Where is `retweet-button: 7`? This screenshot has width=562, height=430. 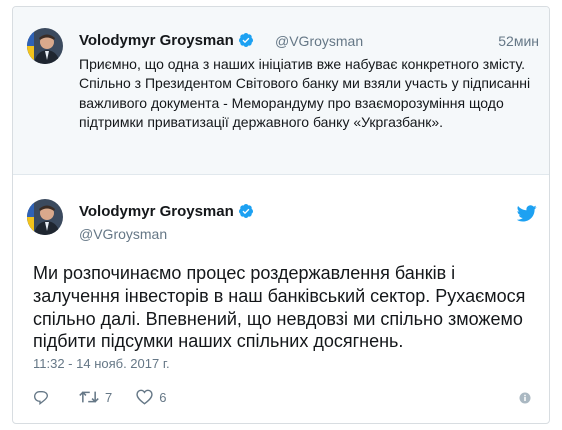
retweet-button: 7 is located at coordinates (95, 397).